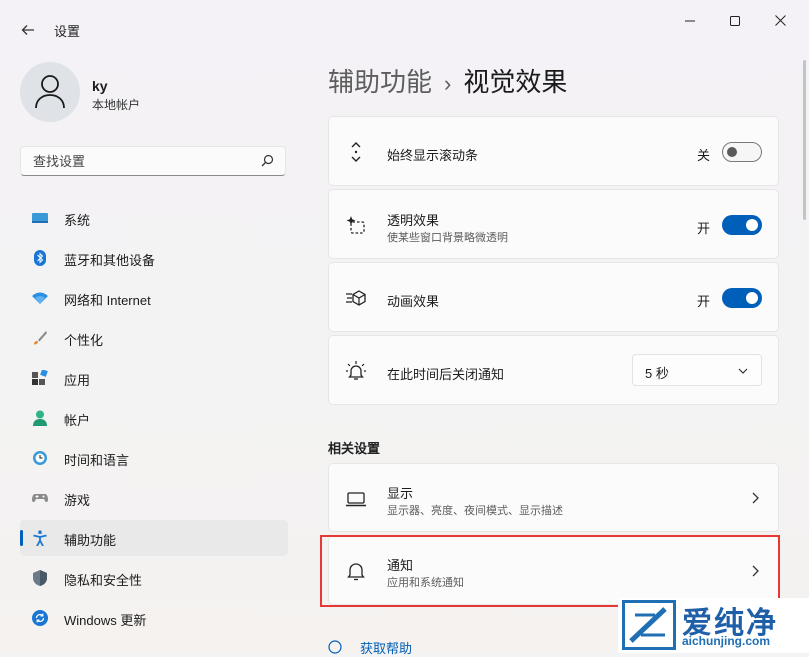 The width and height of the screenshot is (809, 657). What do you see at coordinates (515, 82) in the screenshot?
I see `page-title: 视觉效果` at bounding box center [515, 82].